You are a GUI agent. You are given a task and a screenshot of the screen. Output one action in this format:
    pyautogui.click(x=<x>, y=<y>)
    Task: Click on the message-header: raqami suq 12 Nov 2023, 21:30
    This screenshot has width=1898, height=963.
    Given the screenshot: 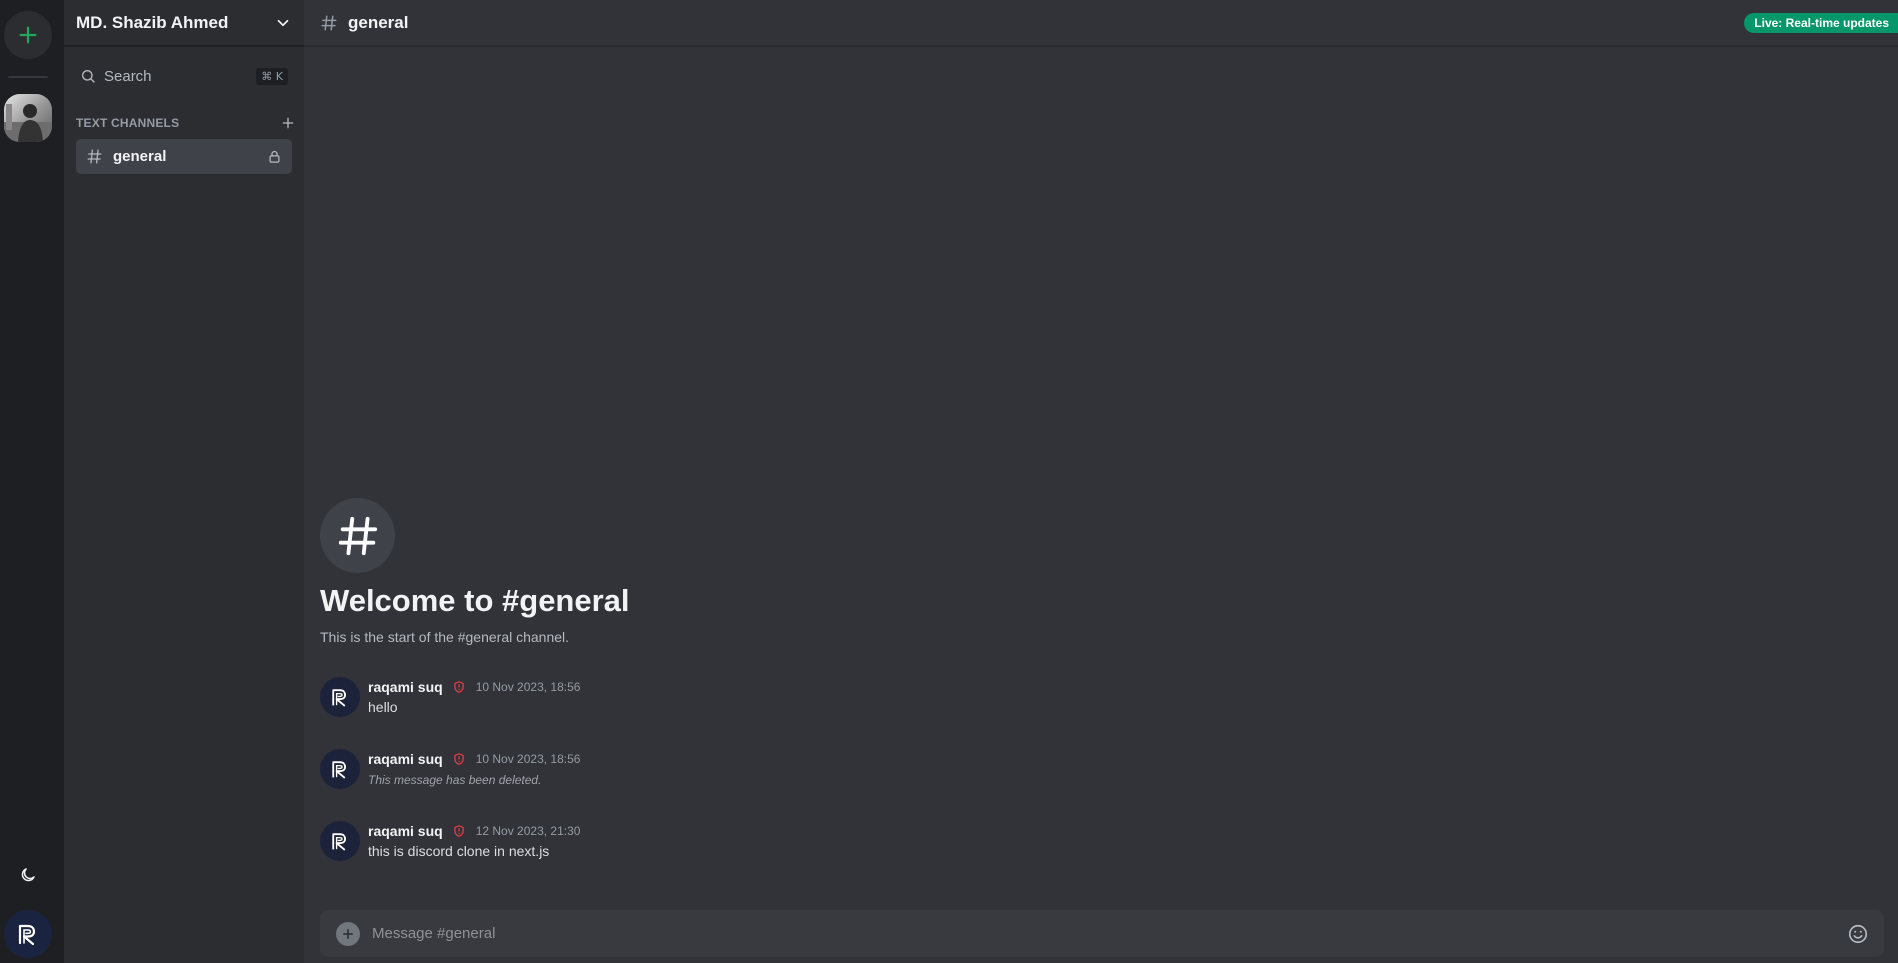 What is the action you would take?
    pyautogui.click(x=474, y=831)
    